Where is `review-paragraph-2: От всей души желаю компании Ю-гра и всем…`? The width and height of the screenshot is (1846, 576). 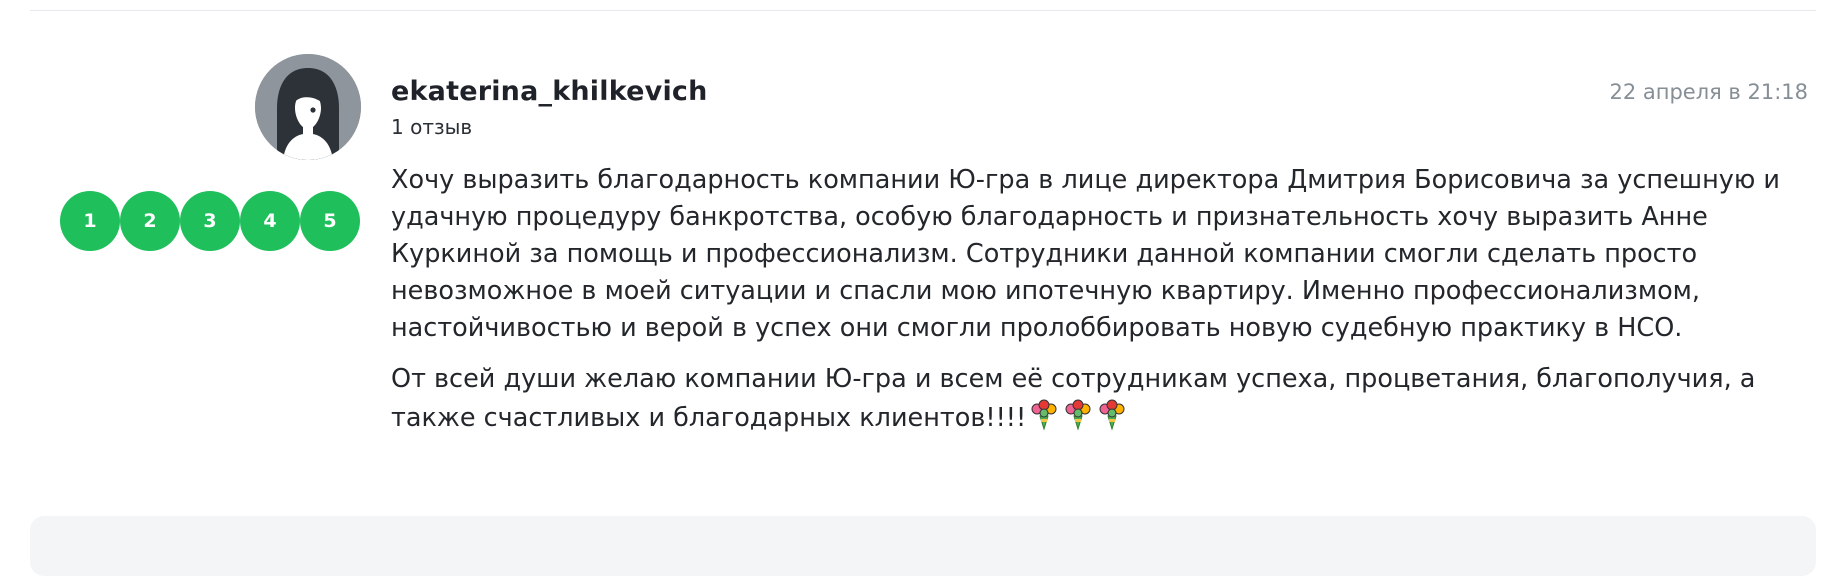 review-paragraph-2: От всей души желаю компании Ю-гра и всем… is located at coordinates (1091, 401).